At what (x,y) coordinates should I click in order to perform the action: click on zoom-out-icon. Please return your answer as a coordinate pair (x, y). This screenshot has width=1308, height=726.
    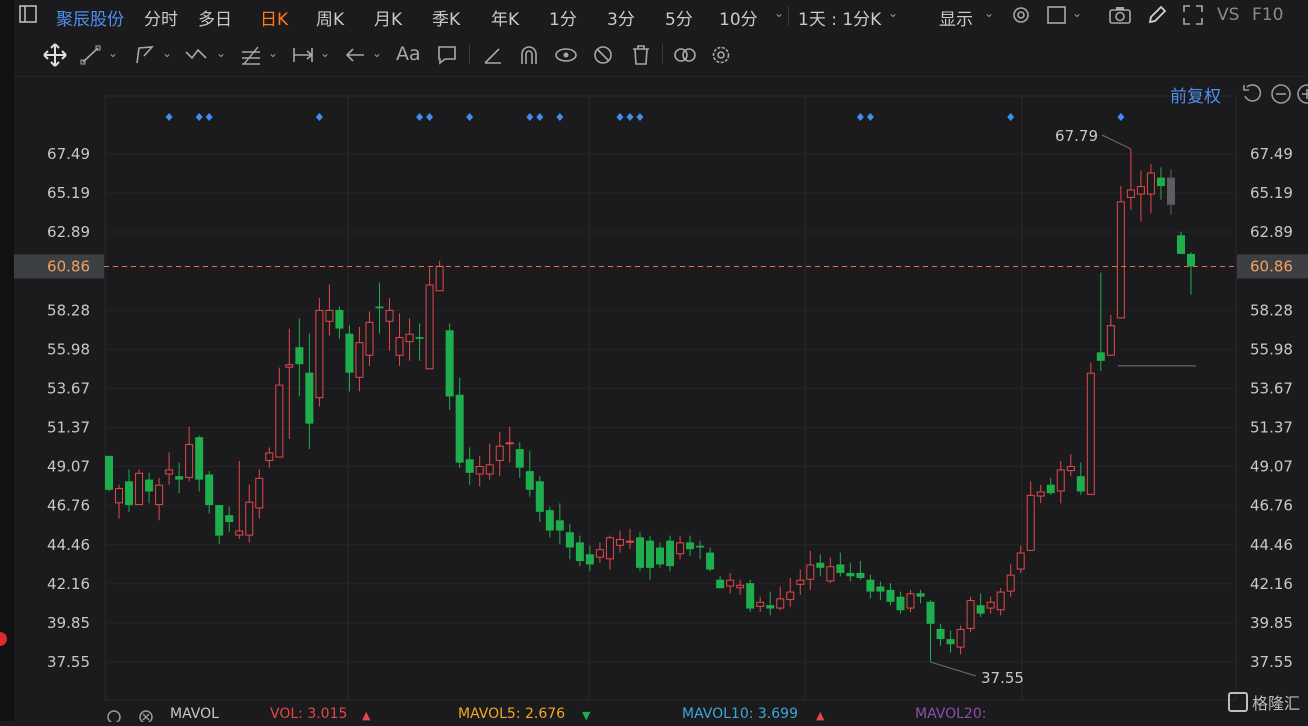
    Looking at the image, I should click on (1281, 96).